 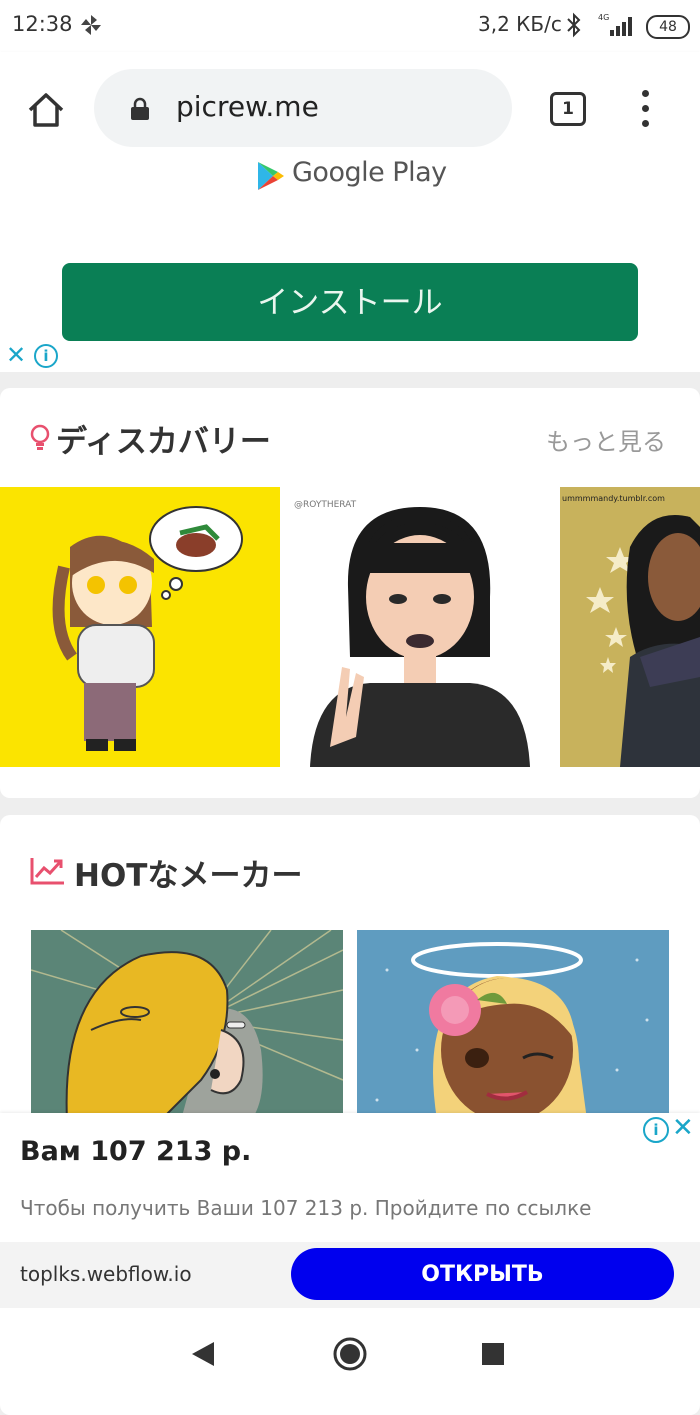 I want to click on open-button: ОТКРЫТЬ, so click(x=482, y=1274).